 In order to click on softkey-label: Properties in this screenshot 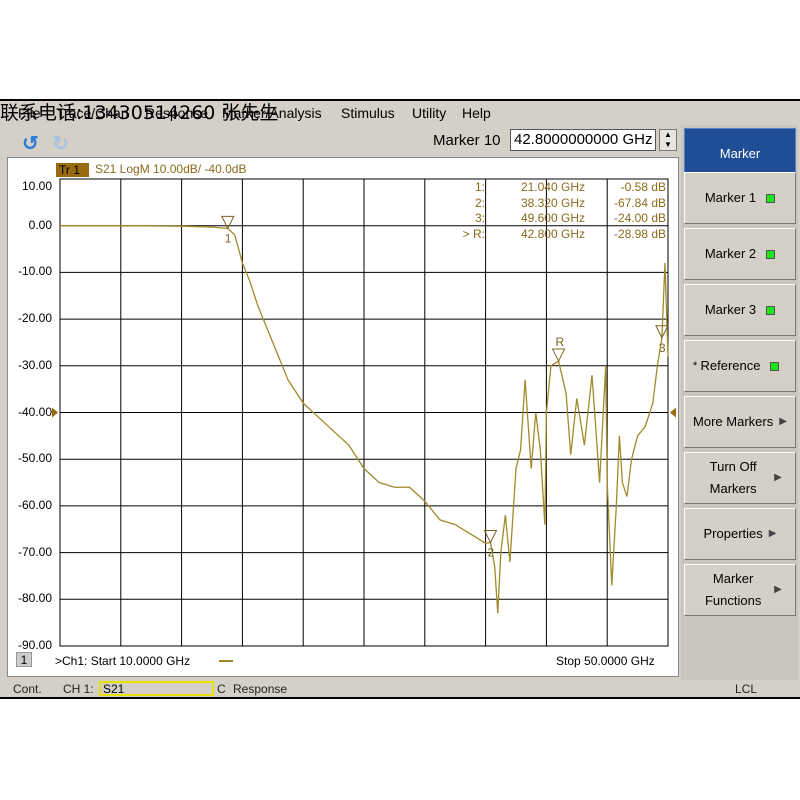, I will do `click(733, 533)`.